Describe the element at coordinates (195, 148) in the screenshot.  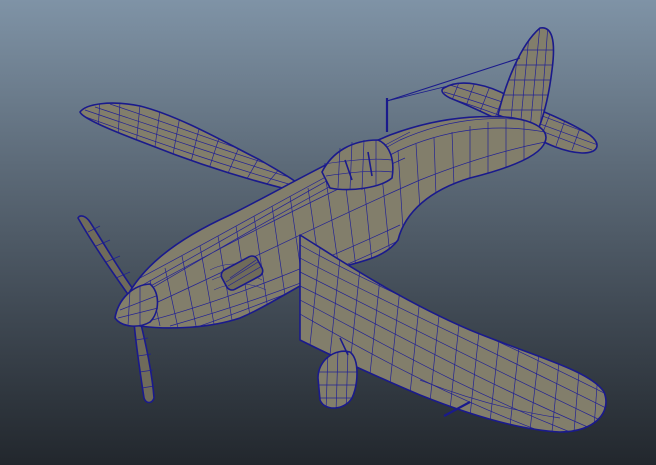
I see `left-wing` at that location.